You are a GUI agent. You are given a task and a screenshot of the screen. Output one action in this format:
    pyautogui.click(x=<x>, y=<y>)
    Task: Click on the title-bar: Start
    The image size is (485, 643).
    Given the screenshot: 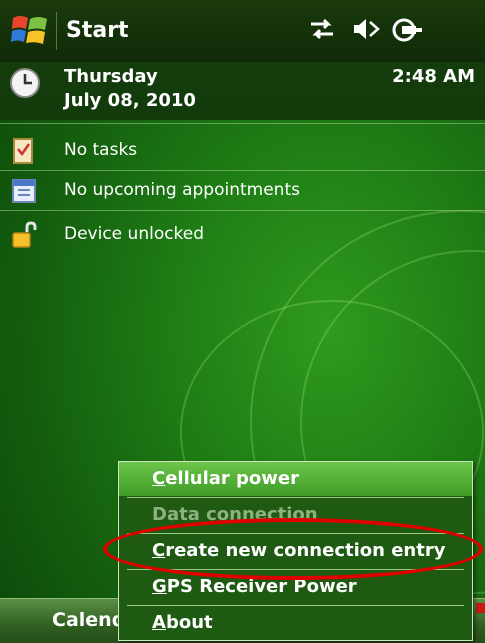 What is the action you would take?
    pyautogui.click(x=242, y=31)
    